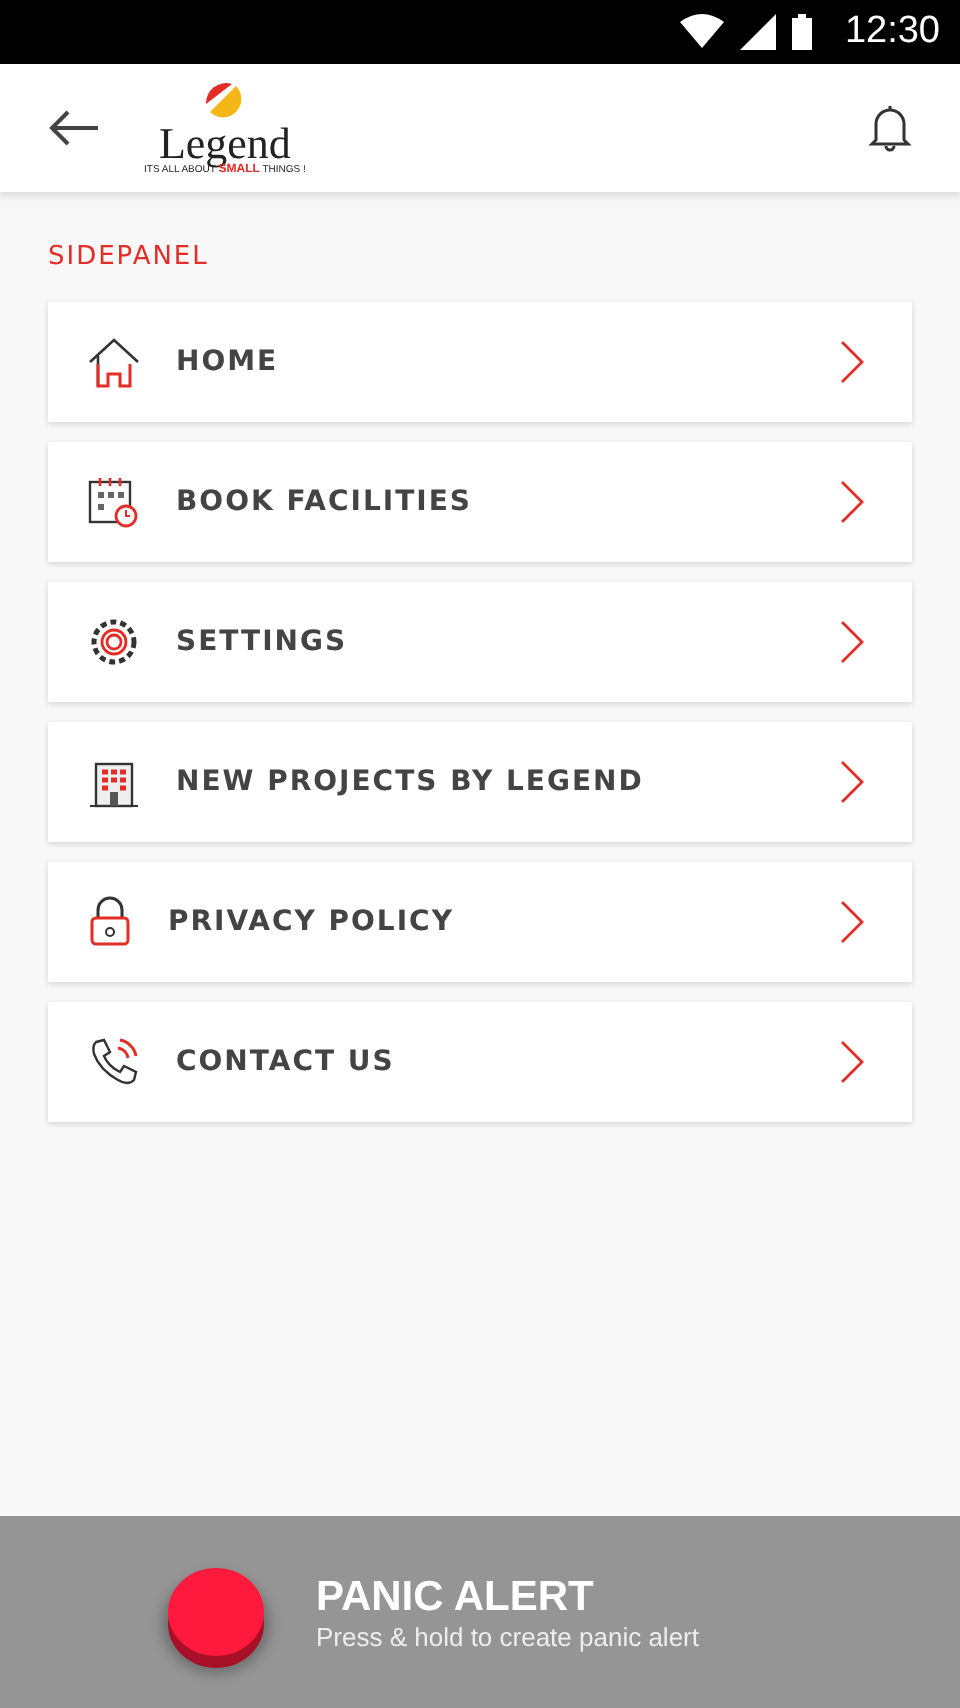 This screenshot has width=960, height=1708. What do you see at coordinates (224, 144) in the screenshot?
I see `logo-word: Legend` at bounding box center [224, 144].